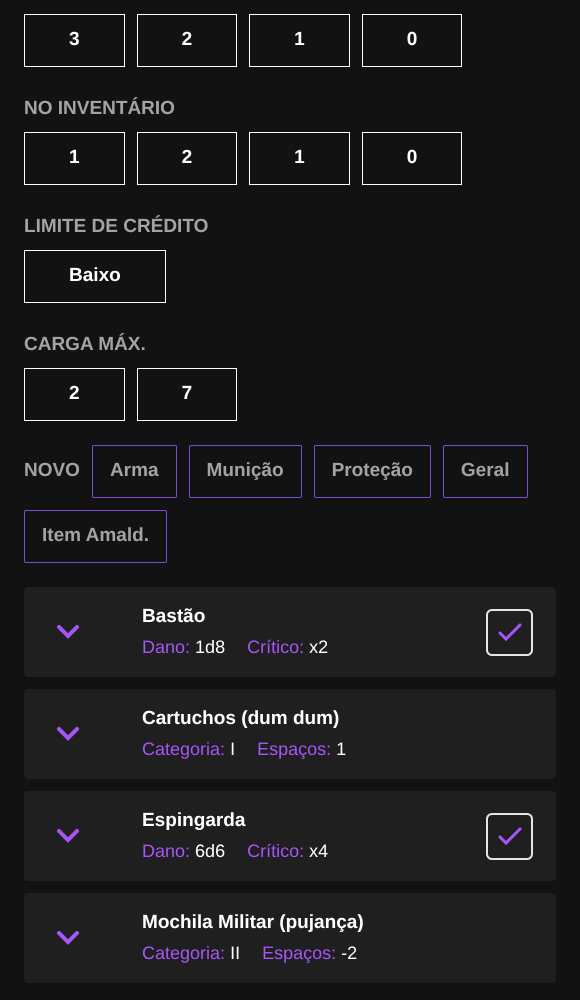 This screenshot has height=1000, width=580. Describe the element at coordinates (187, 394) in the screenshot. I see `value-box: 7` at that location.